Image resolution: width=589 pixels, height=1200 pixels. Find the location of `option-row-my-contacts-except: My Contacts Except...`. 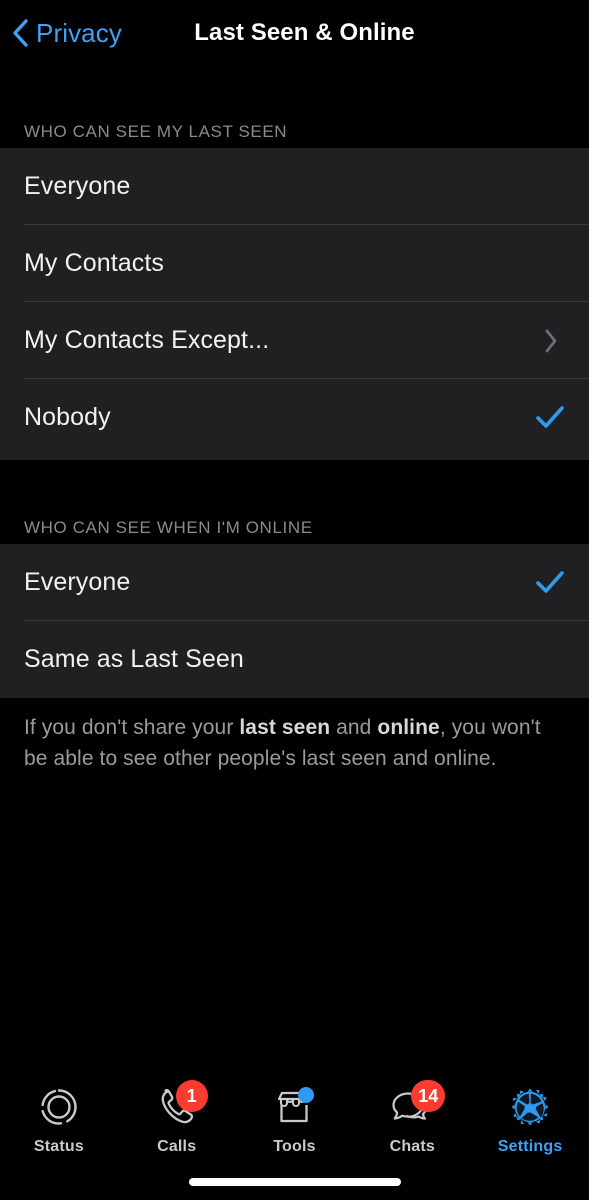

option-row-my-contacts-except: My Contacts Except... is located at coordinates (294, 340).